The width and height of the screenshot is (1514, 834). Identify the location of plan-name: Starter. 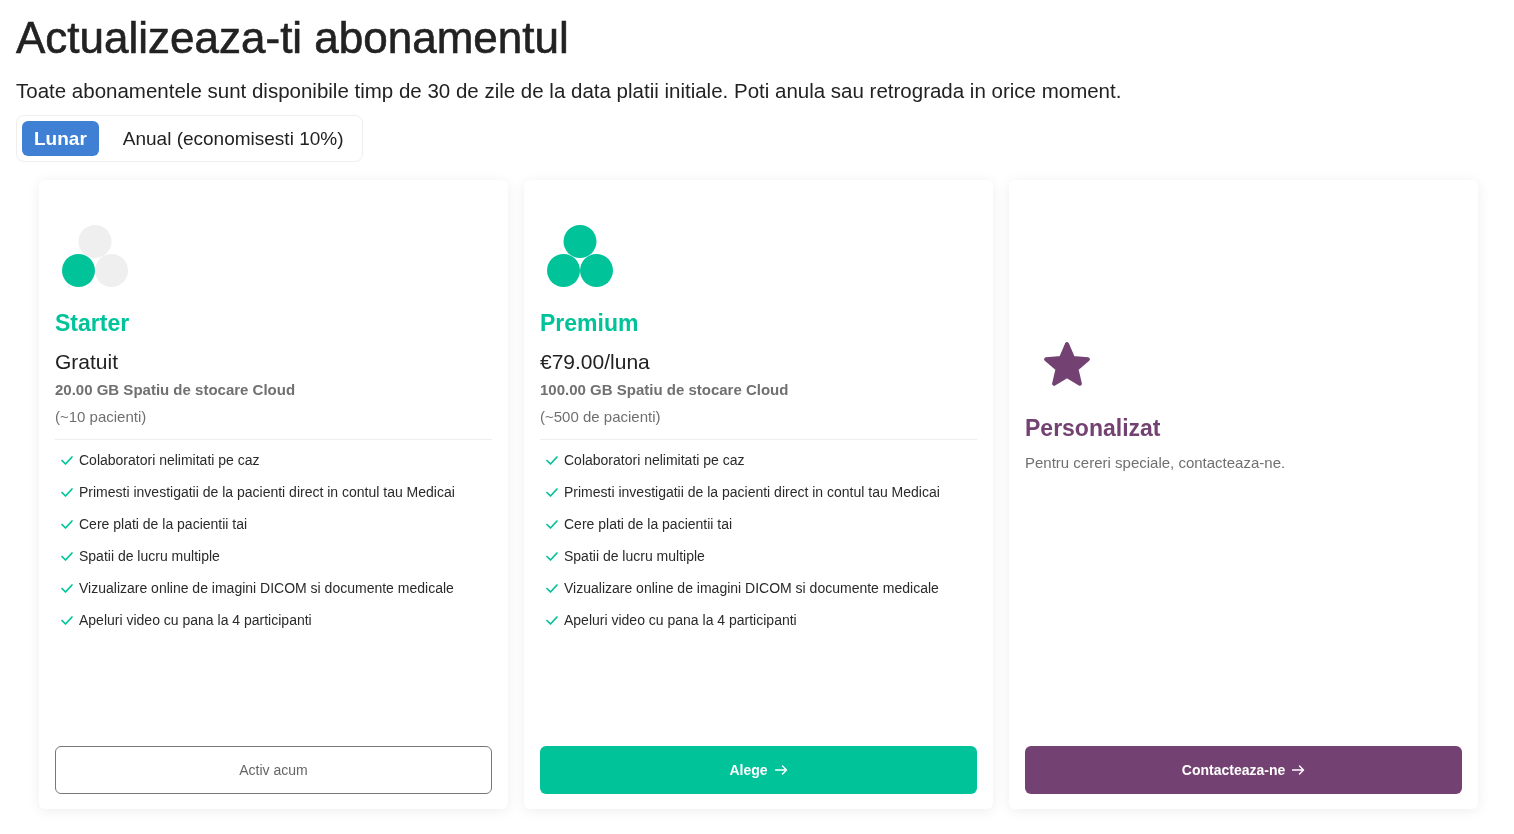
(92, 323).